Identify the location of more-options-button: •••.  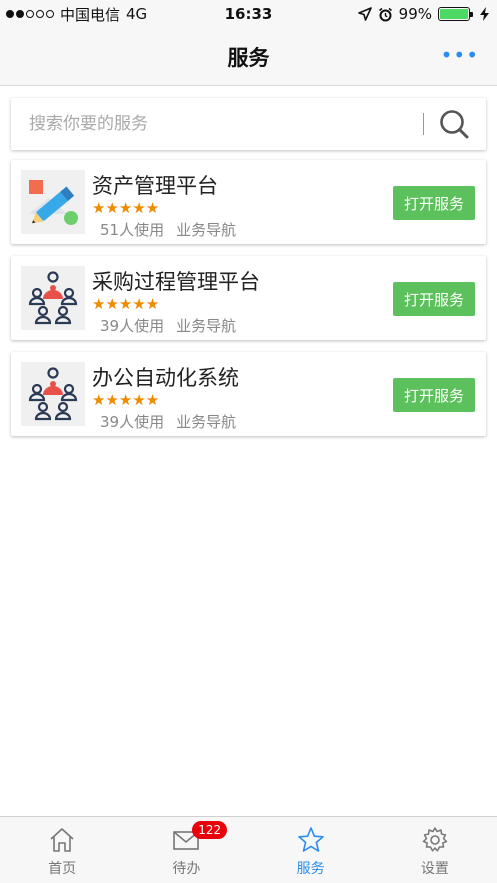
(460, 55).